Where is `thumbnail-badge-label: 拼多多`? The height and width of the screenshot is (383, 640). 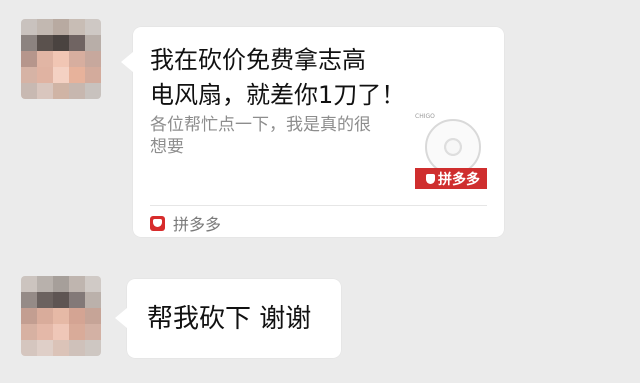 thumbnail-badge-label: 拼多多 is located at coordinates (459, 179).